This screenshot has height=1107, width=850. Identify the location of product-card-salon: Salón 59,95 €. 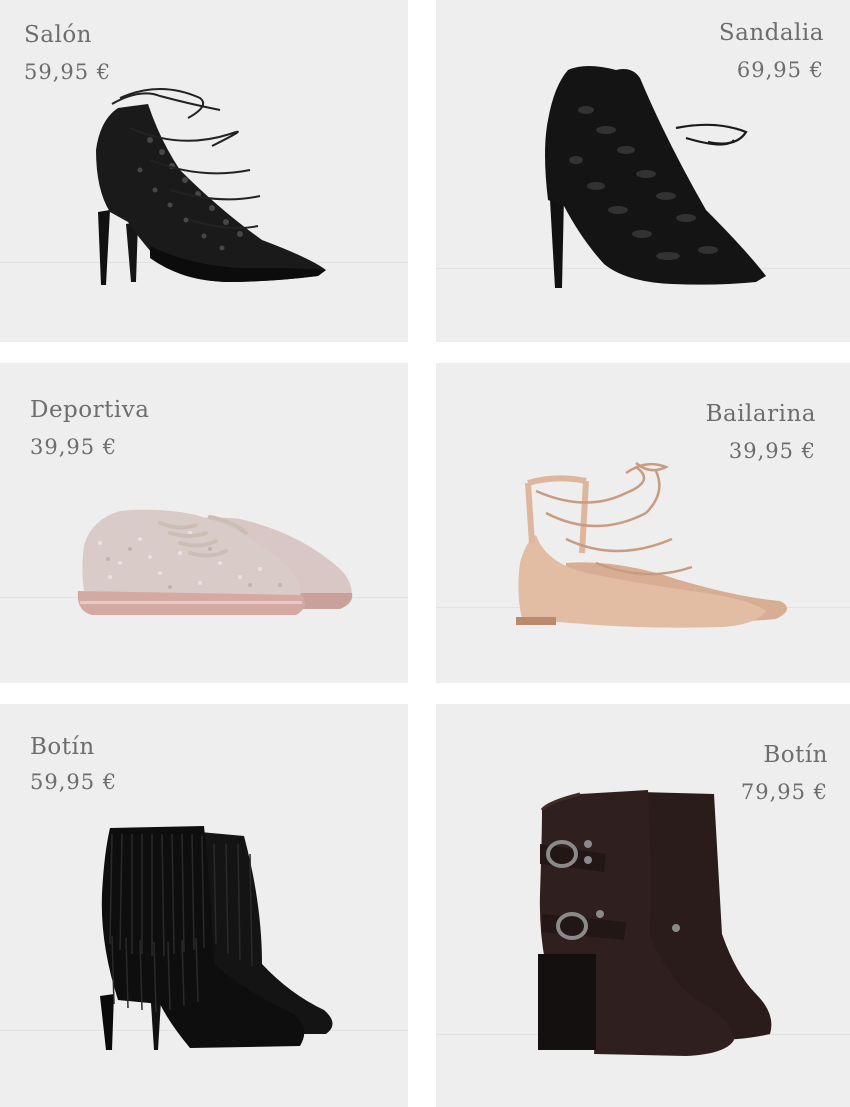
(204, 171).